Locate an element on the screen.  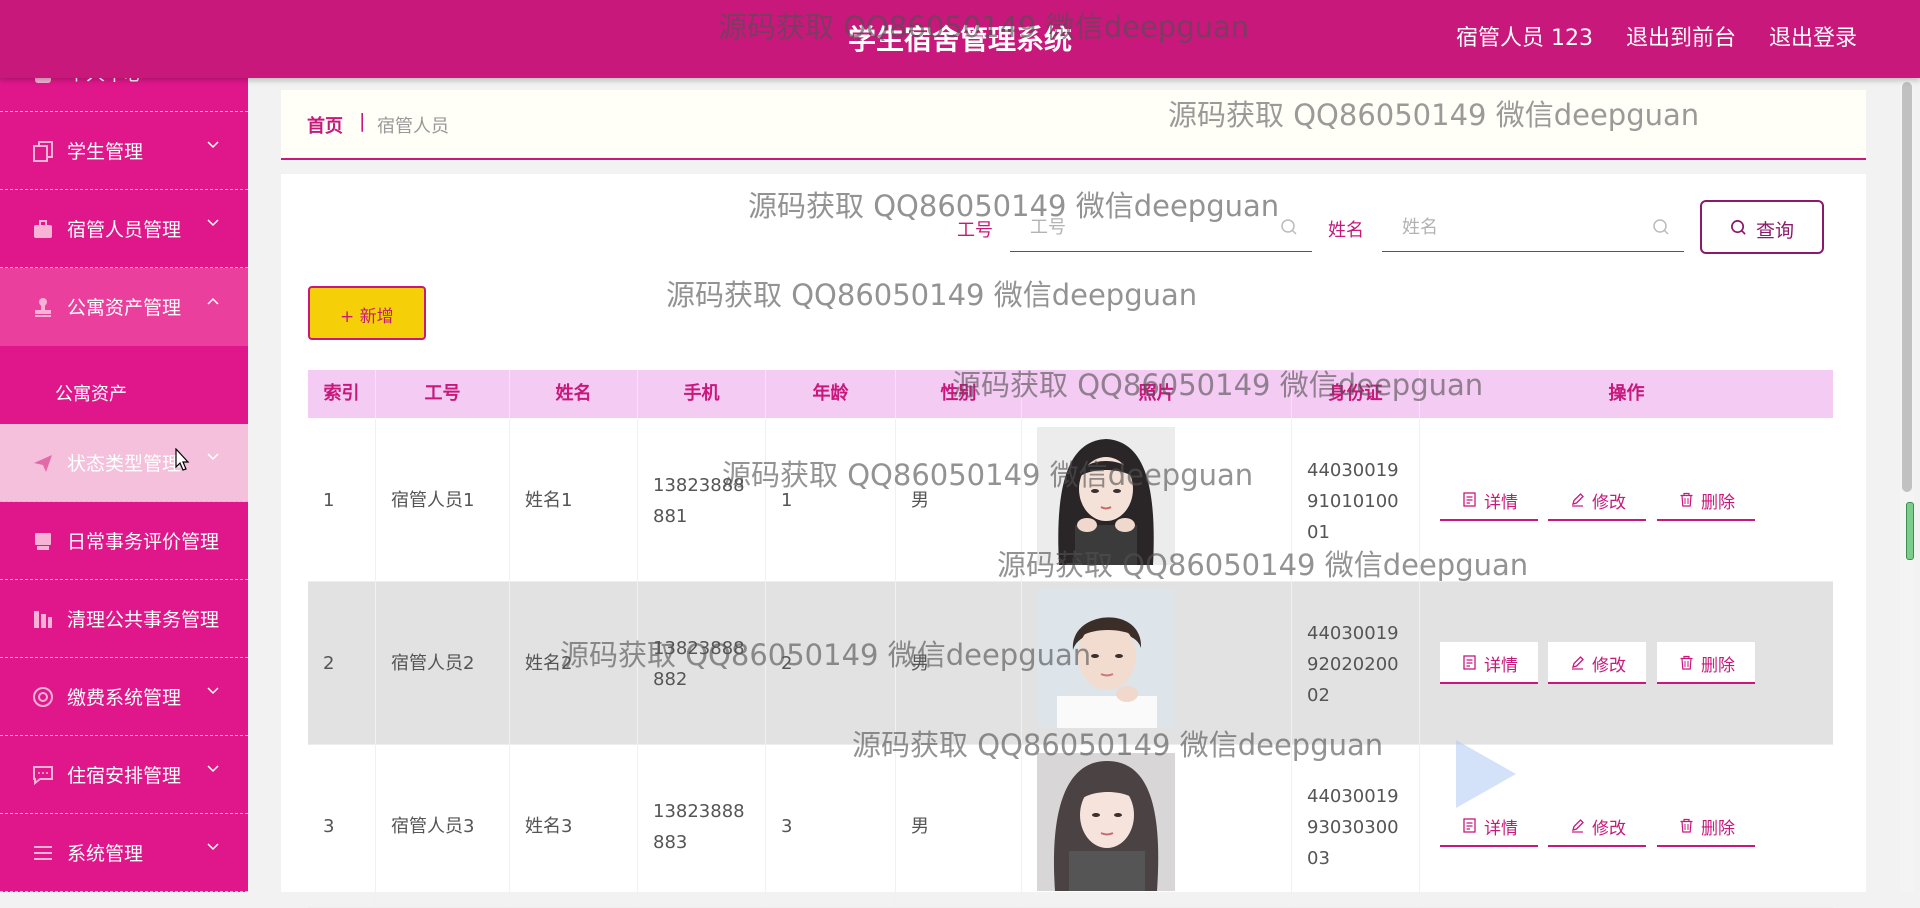
cell-job-no: 宿管人员3 is located at coordinates (433, 826).